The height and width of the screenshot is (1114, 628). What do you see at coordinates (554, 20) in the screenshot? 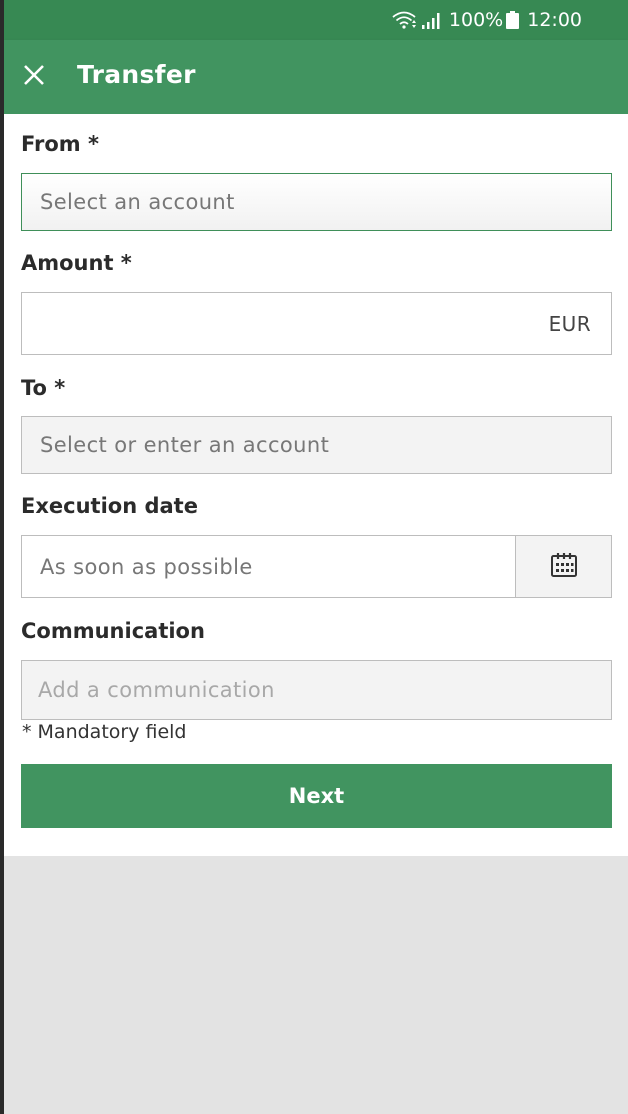
I see `clock: 12:00` at bounding box center [554, 20].